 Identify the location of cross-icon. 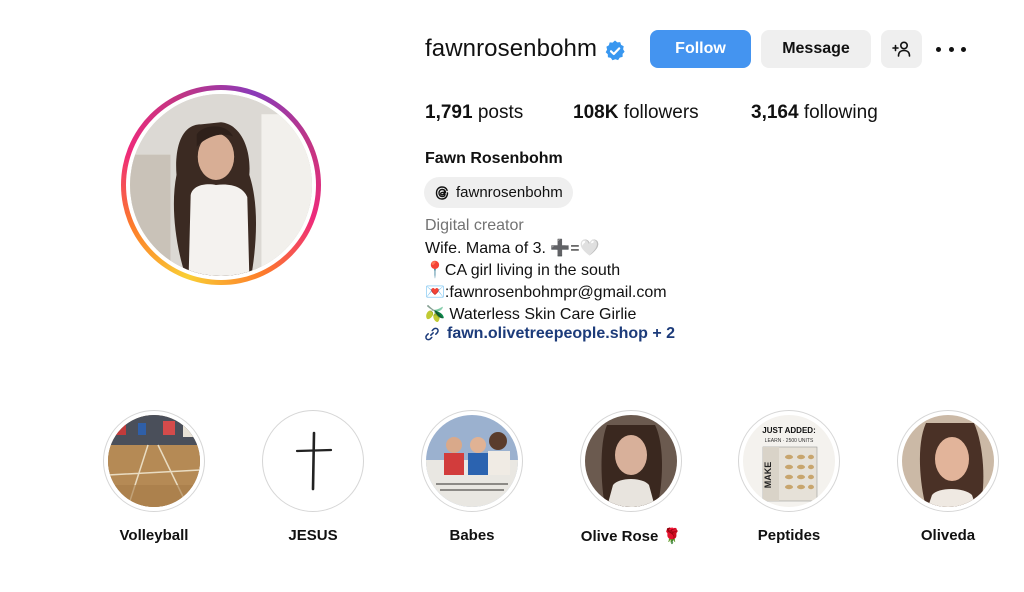
(313, 461).